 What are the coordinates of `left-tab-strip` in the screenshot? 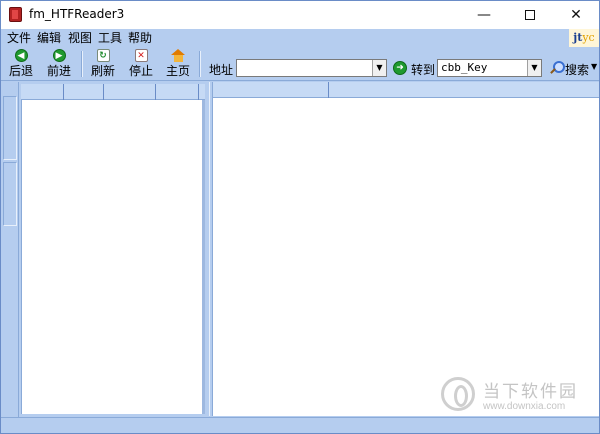 It's located at (10, 249).